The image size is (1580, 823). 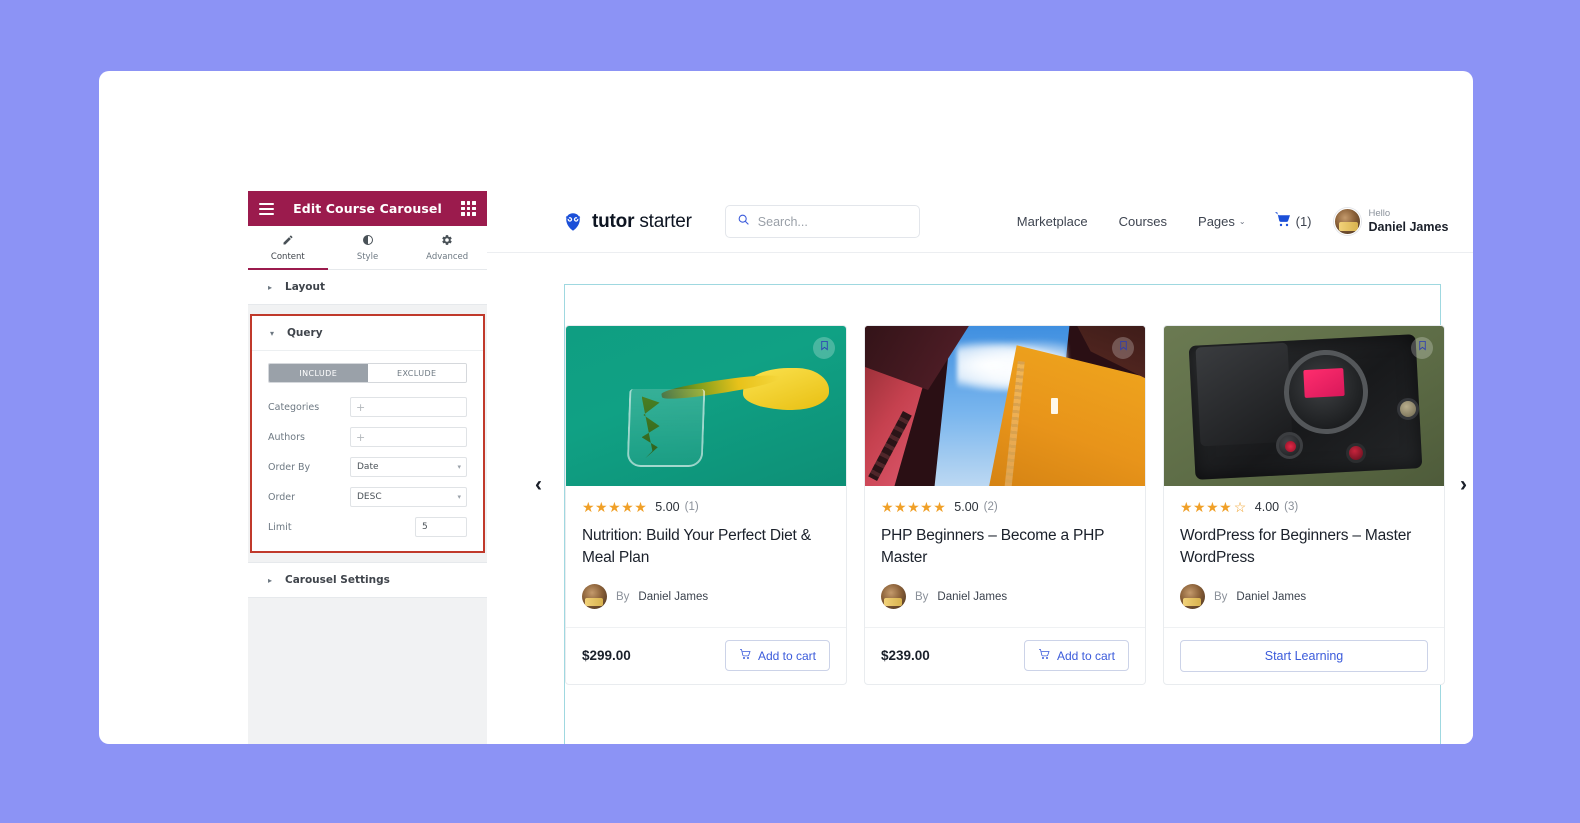 What do you see at coordinates (538, 484) in the screenshot?
I see `carousel-prev-arrow: ‹` at bounding box center [538, 484].